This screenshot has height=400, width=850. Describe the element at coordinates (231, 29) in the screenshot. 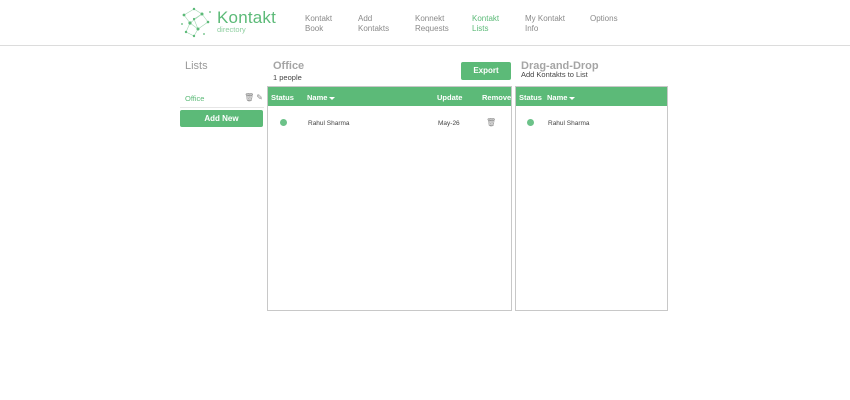

I see `brand-tagline: directory` at that location.